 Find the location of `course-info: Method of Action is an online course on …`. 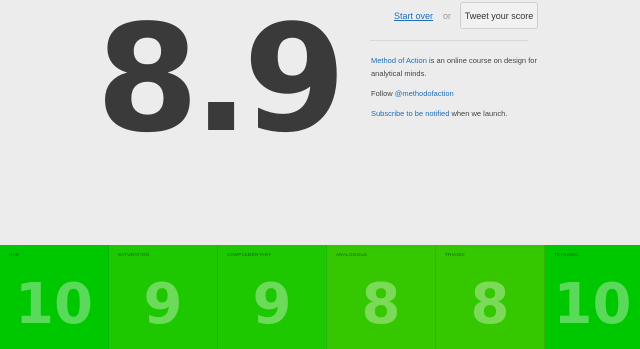

course-info: Method of Action is an online course on … is located at coordinates (456, 90).